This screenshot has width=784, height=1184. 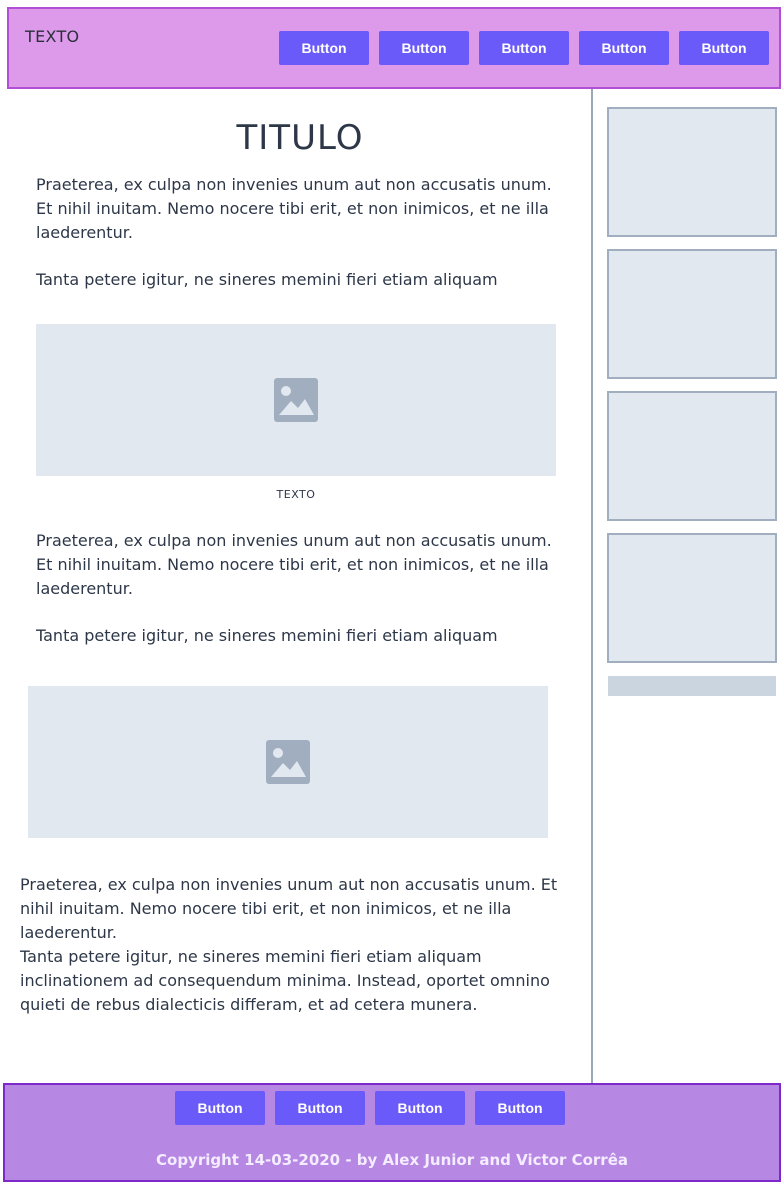 I want to click on header-button-5: Button, so click(x=724, y=48).